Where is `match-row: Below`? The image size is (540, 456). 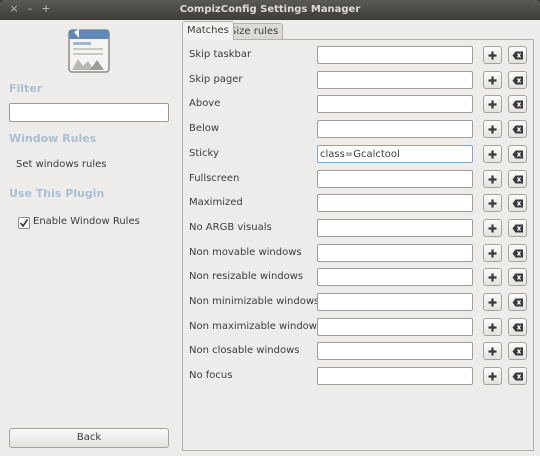
match-row: Below is located at coordinates (358, 130).